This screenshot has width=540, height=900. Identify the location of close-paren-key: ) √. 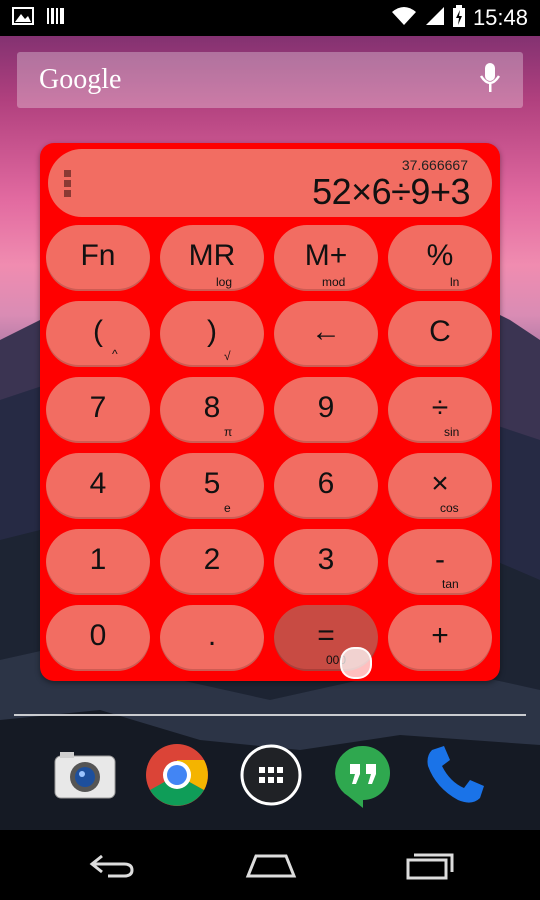
(212, 334).